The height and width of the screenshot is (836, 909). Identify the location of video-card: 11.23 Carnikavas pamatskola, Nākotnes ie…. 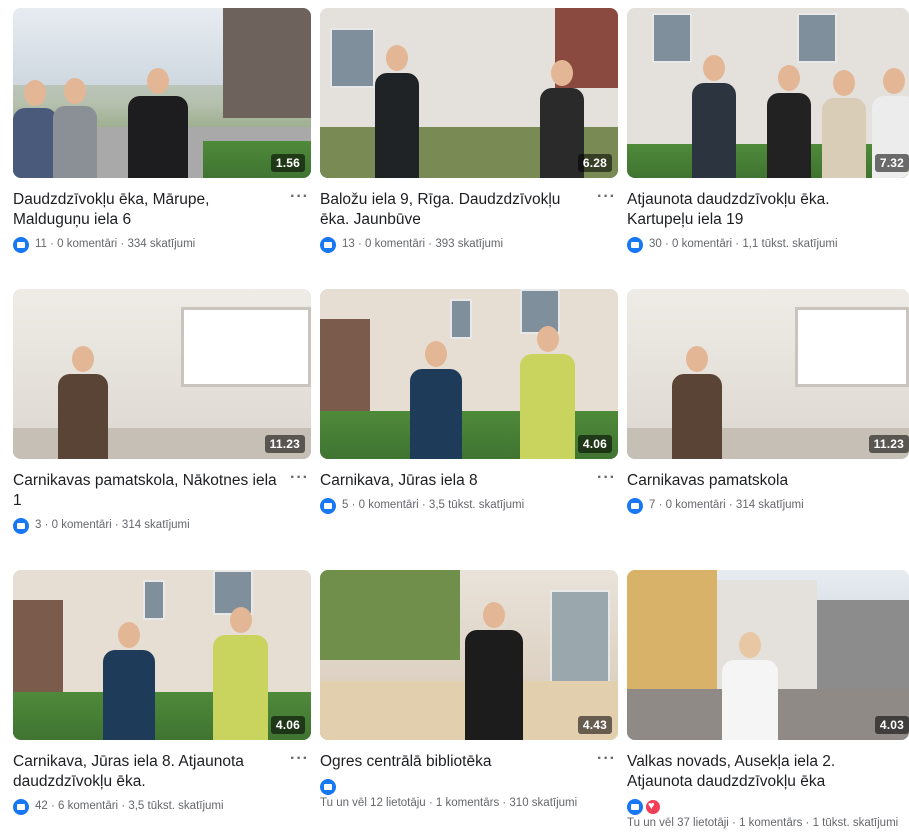
(163, 411).